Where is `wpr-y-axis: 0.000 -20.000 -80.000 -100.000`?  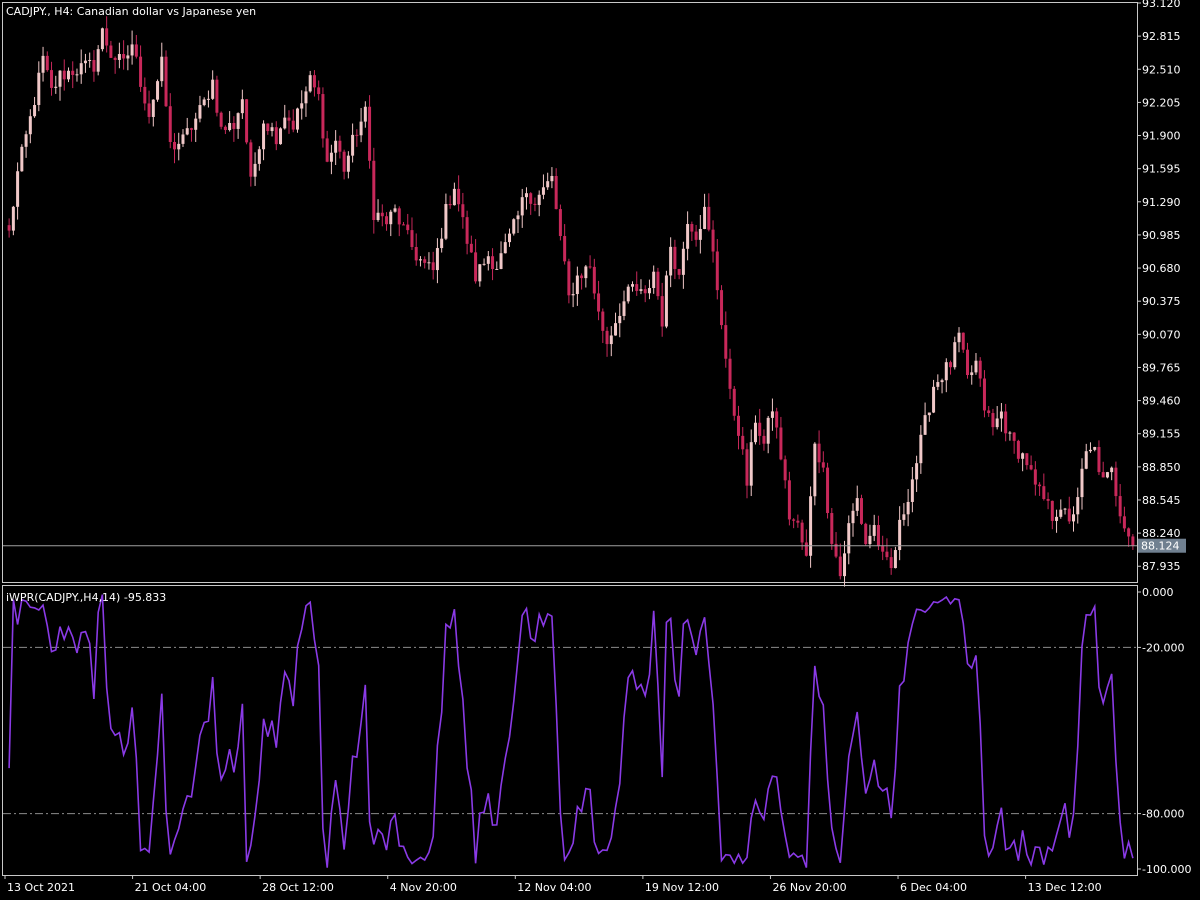
wpr-y-axis: 0.000 -20.000 -80.000 -100.000 is located at coordinates (1164, 731).